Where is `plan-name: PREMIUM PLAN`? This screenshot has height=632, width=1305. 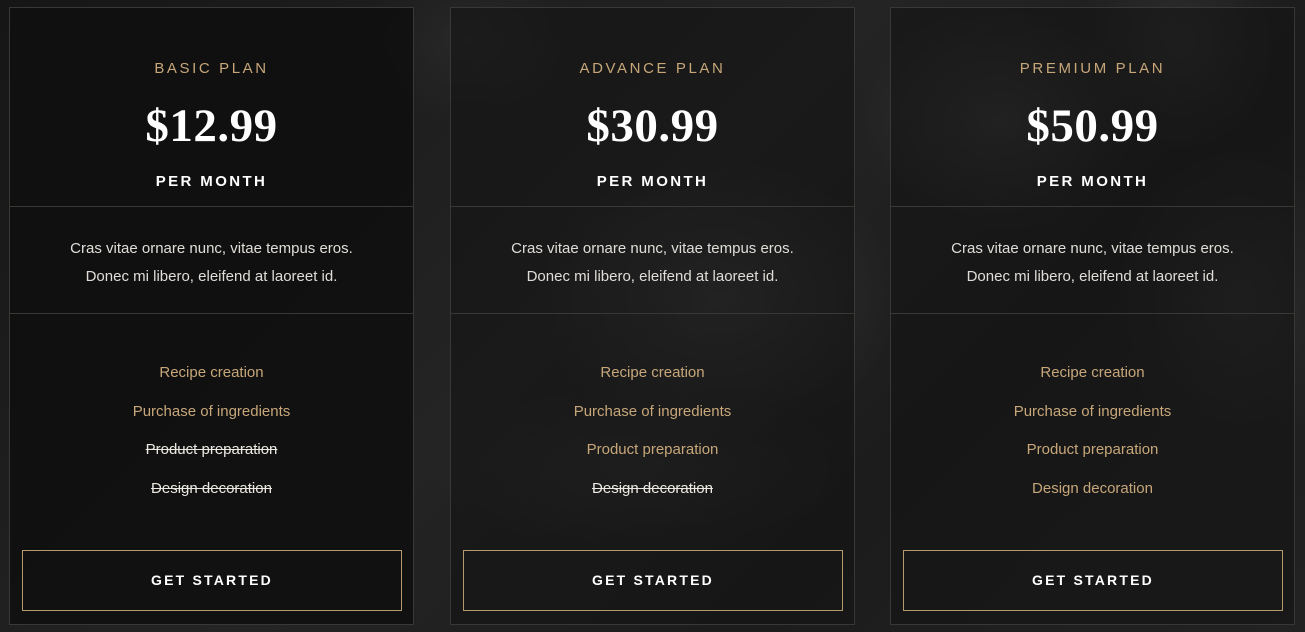
plan-name: PREMIUM PLAN is located at coordinates (1092, 68).